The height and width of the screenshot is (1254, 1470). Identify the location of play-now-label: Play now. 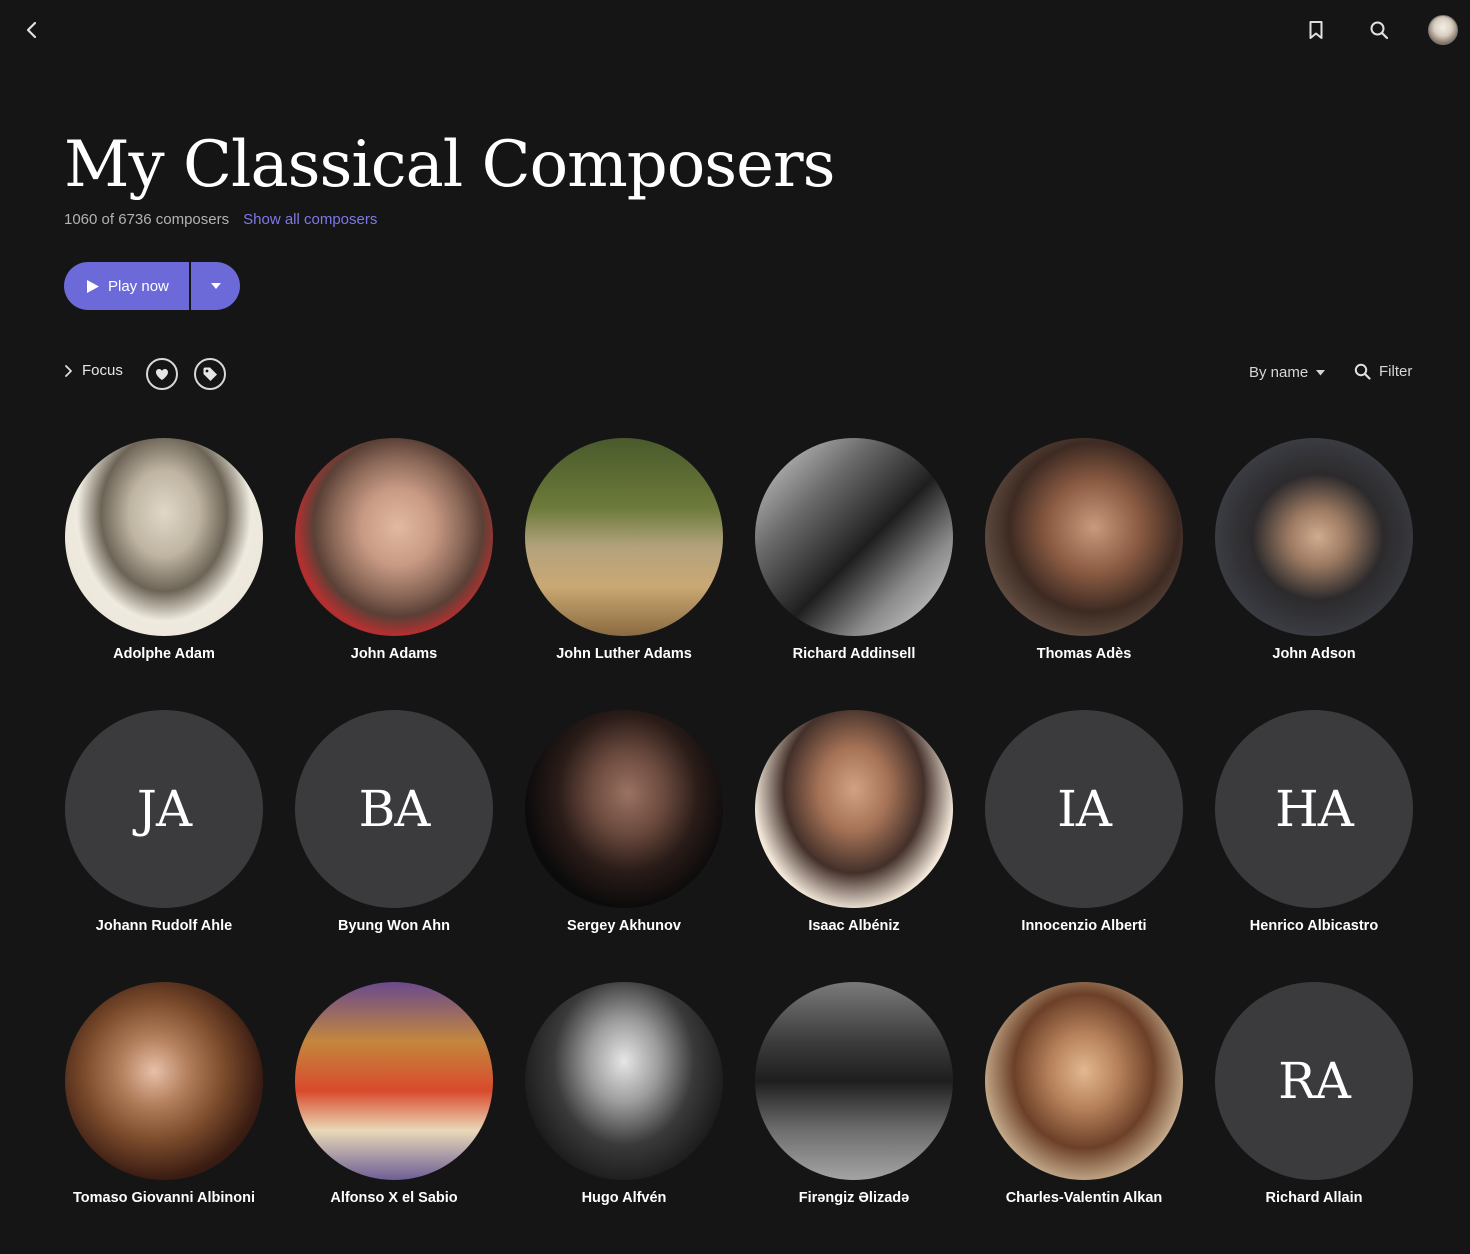
(138, 286).